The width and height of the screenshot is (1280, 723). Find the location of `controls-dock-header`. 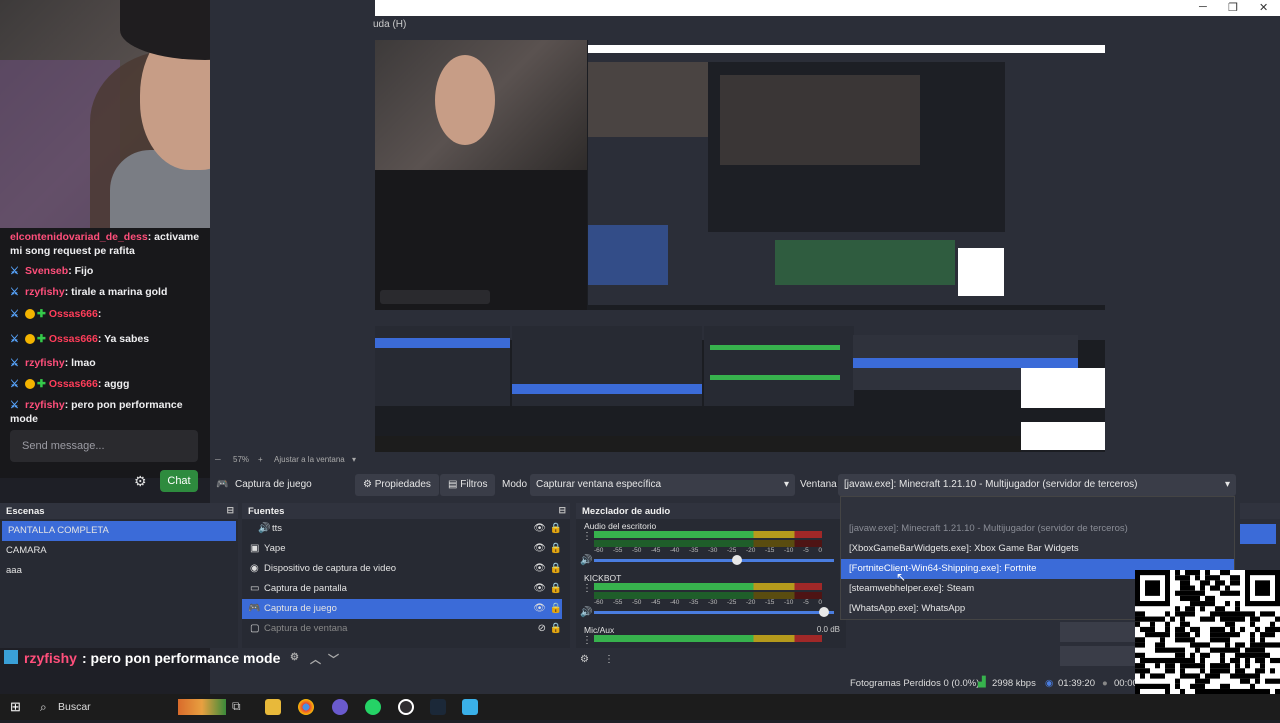

controls-dock-header is located at coordinates (1260, 511).